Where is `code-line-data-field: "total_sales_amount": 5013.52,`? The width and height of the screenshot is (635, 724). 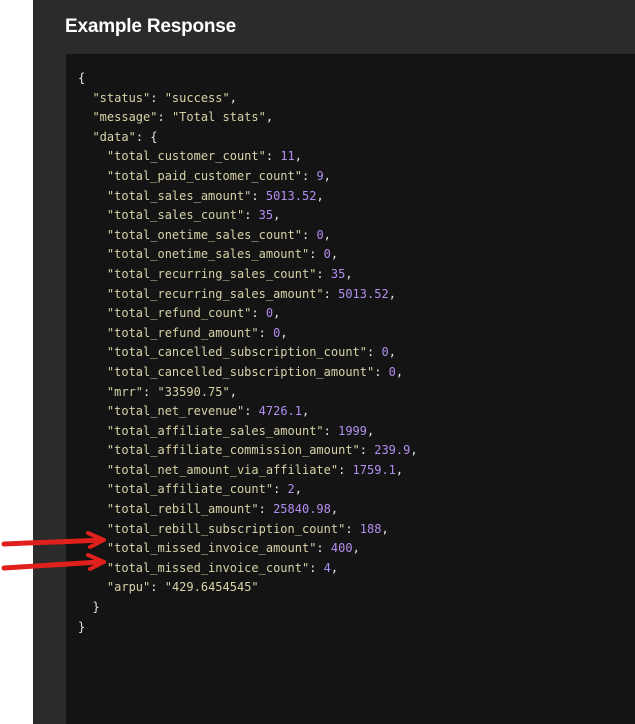 code-line-data-field: "total_sales_amount": 5013.52, is located at coordinates (248, 197).